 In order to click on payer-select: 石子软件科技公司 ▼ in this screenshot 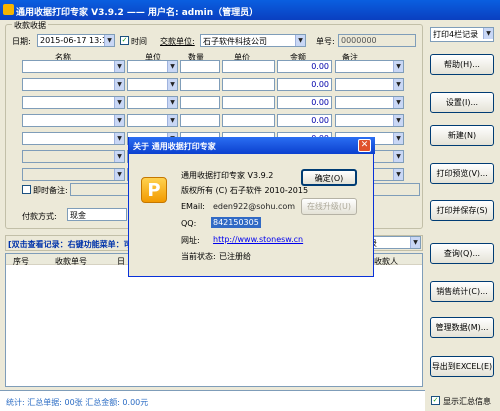, I will do `click(253, 40)`.